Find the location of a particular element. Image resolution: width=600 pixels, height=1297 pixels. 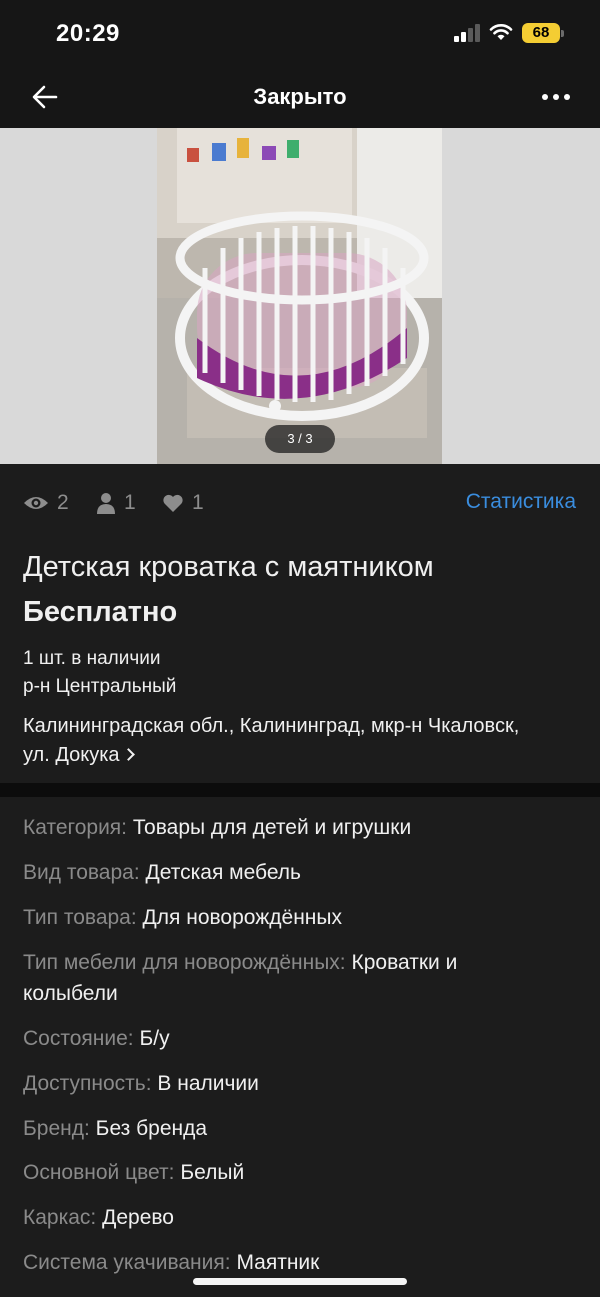

spec-key: Вид товара: is located at coordinates (81, 872).